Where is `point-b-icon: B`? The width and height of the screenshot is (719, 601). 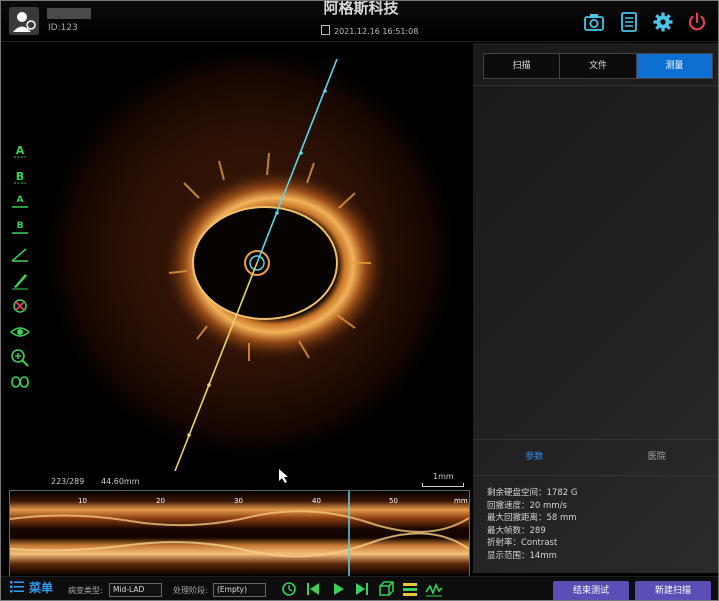 point-b-icon: B is located at coordinates (20, 176).